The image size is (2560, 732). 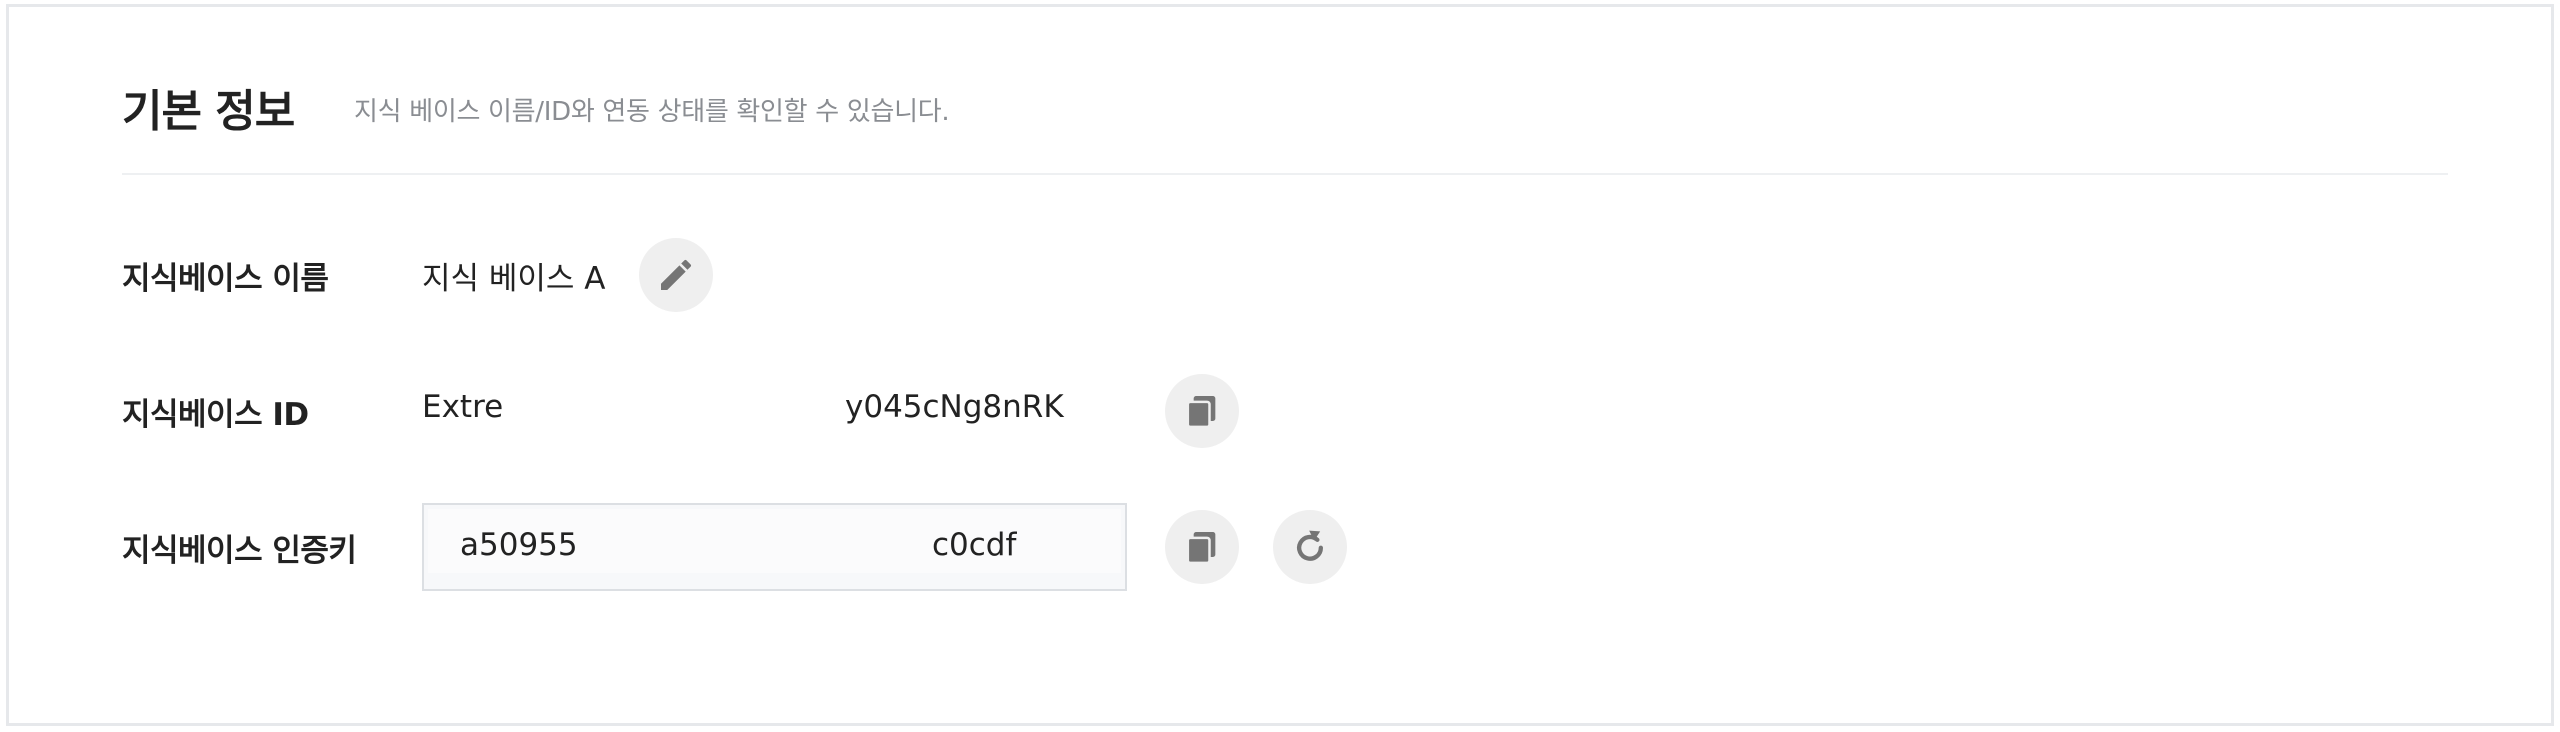 What do you see at coordinates (215, 415) in the screenshot?
I see `knowledge-base-id-label: 지식베이스 ID` at bounding box center [215, 415].